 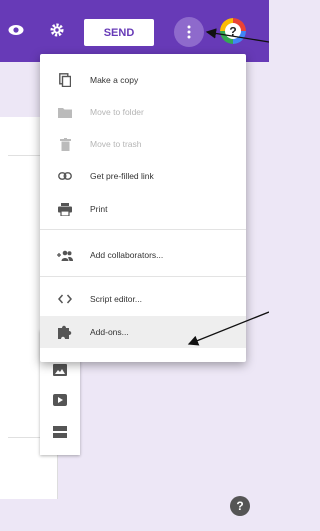 I want to click on gear-icon, so click(x=57, y=30).